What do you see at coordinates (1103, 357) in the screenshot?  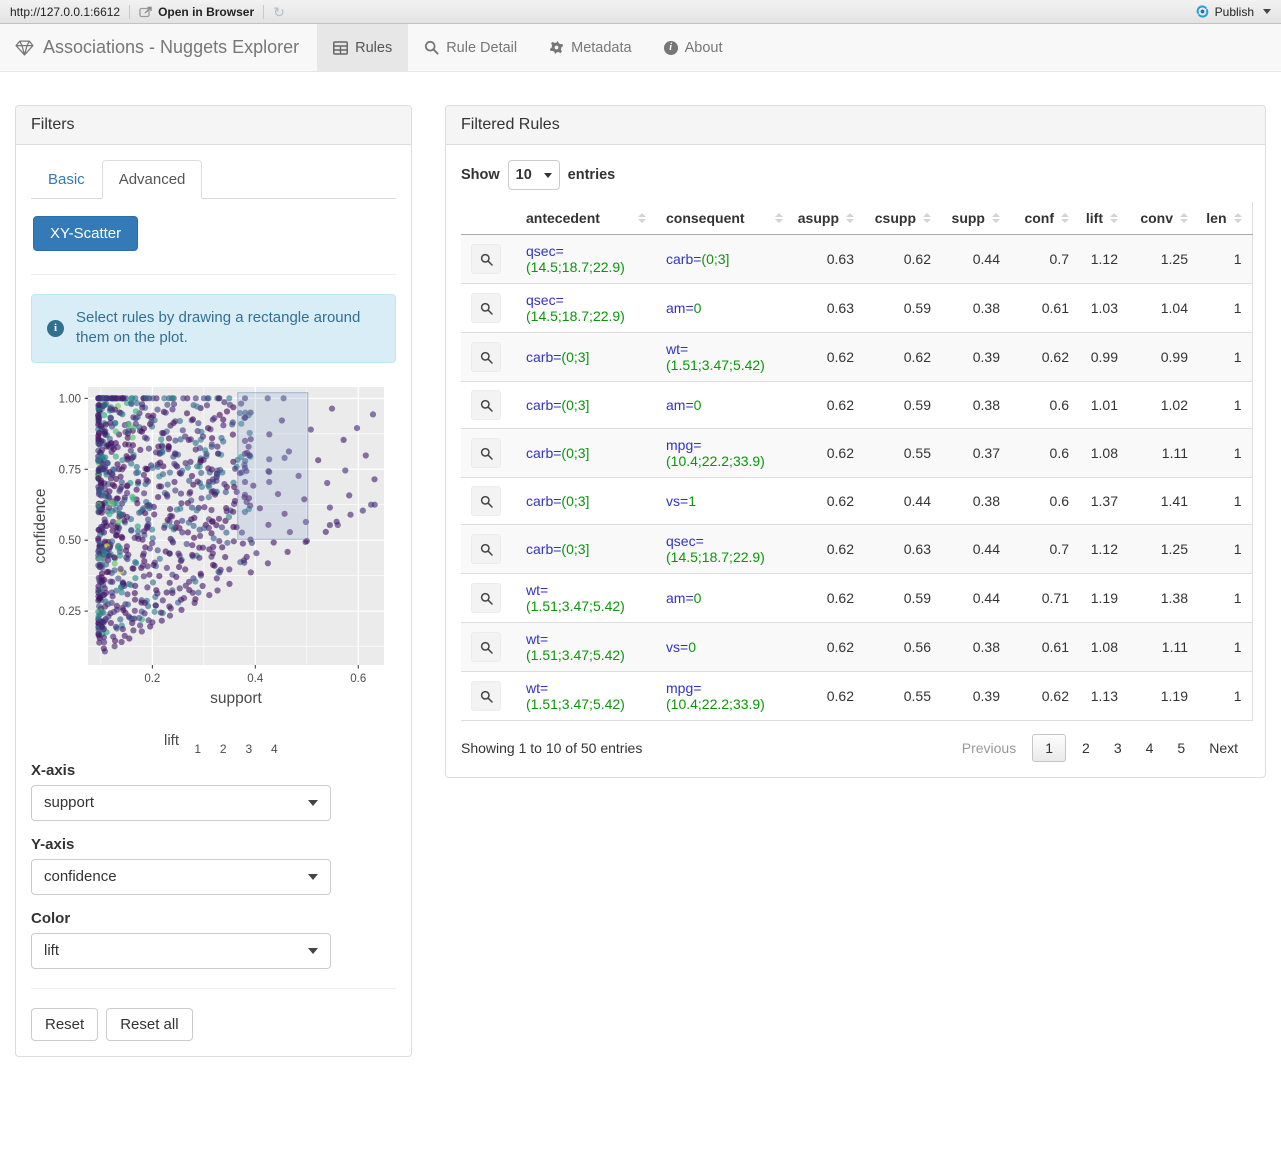 I see `lift-cell: 0.99` at bounding box center [1103, 357].